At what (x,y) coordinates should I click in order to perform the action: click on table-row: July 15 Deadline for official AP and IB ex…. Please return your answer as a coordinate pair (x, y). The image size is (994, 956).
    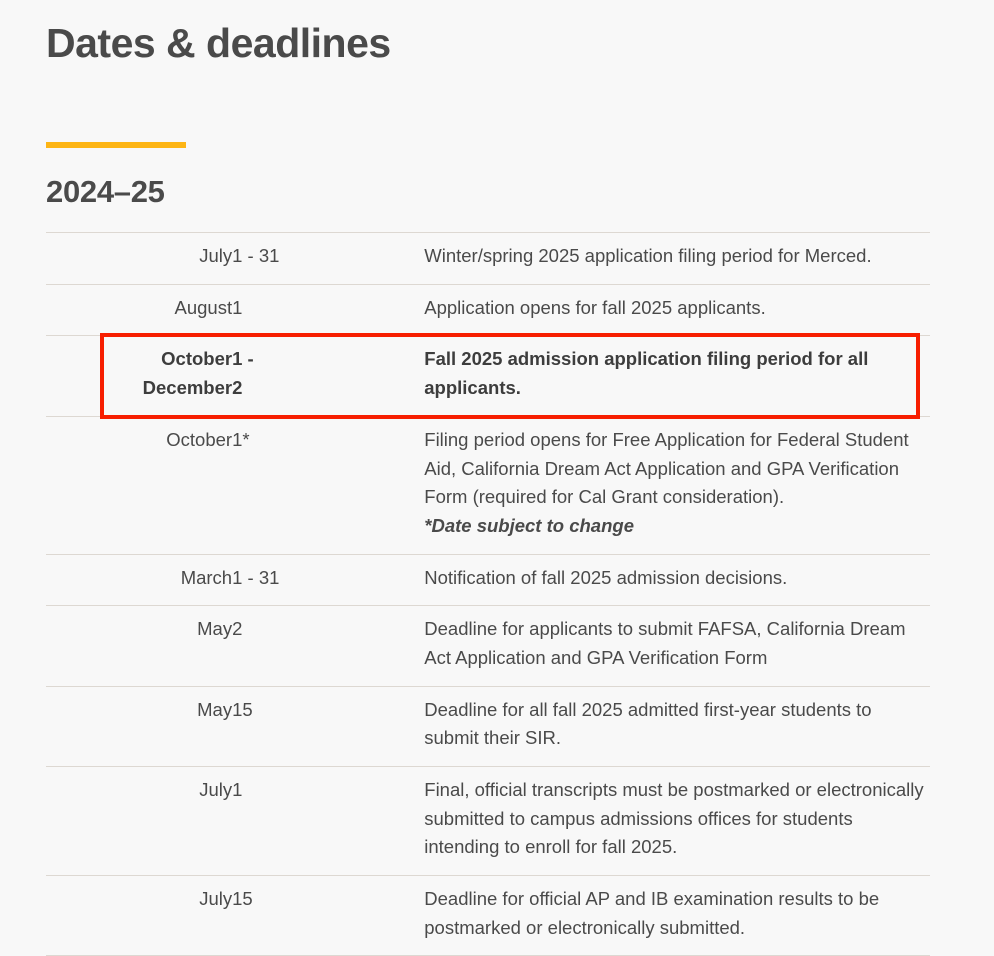
    Looking at the image, I should click on (488, 915).